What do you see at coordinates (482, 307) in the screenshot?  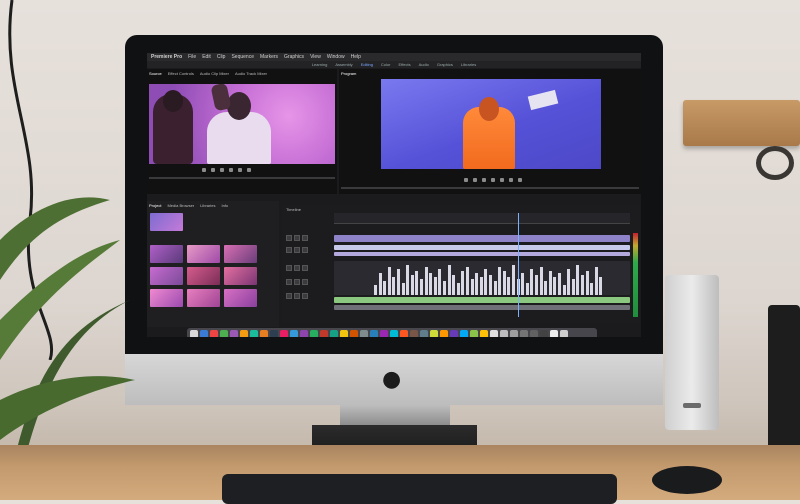 I see `audio-clip-grey` at bounding box center [482, 307].